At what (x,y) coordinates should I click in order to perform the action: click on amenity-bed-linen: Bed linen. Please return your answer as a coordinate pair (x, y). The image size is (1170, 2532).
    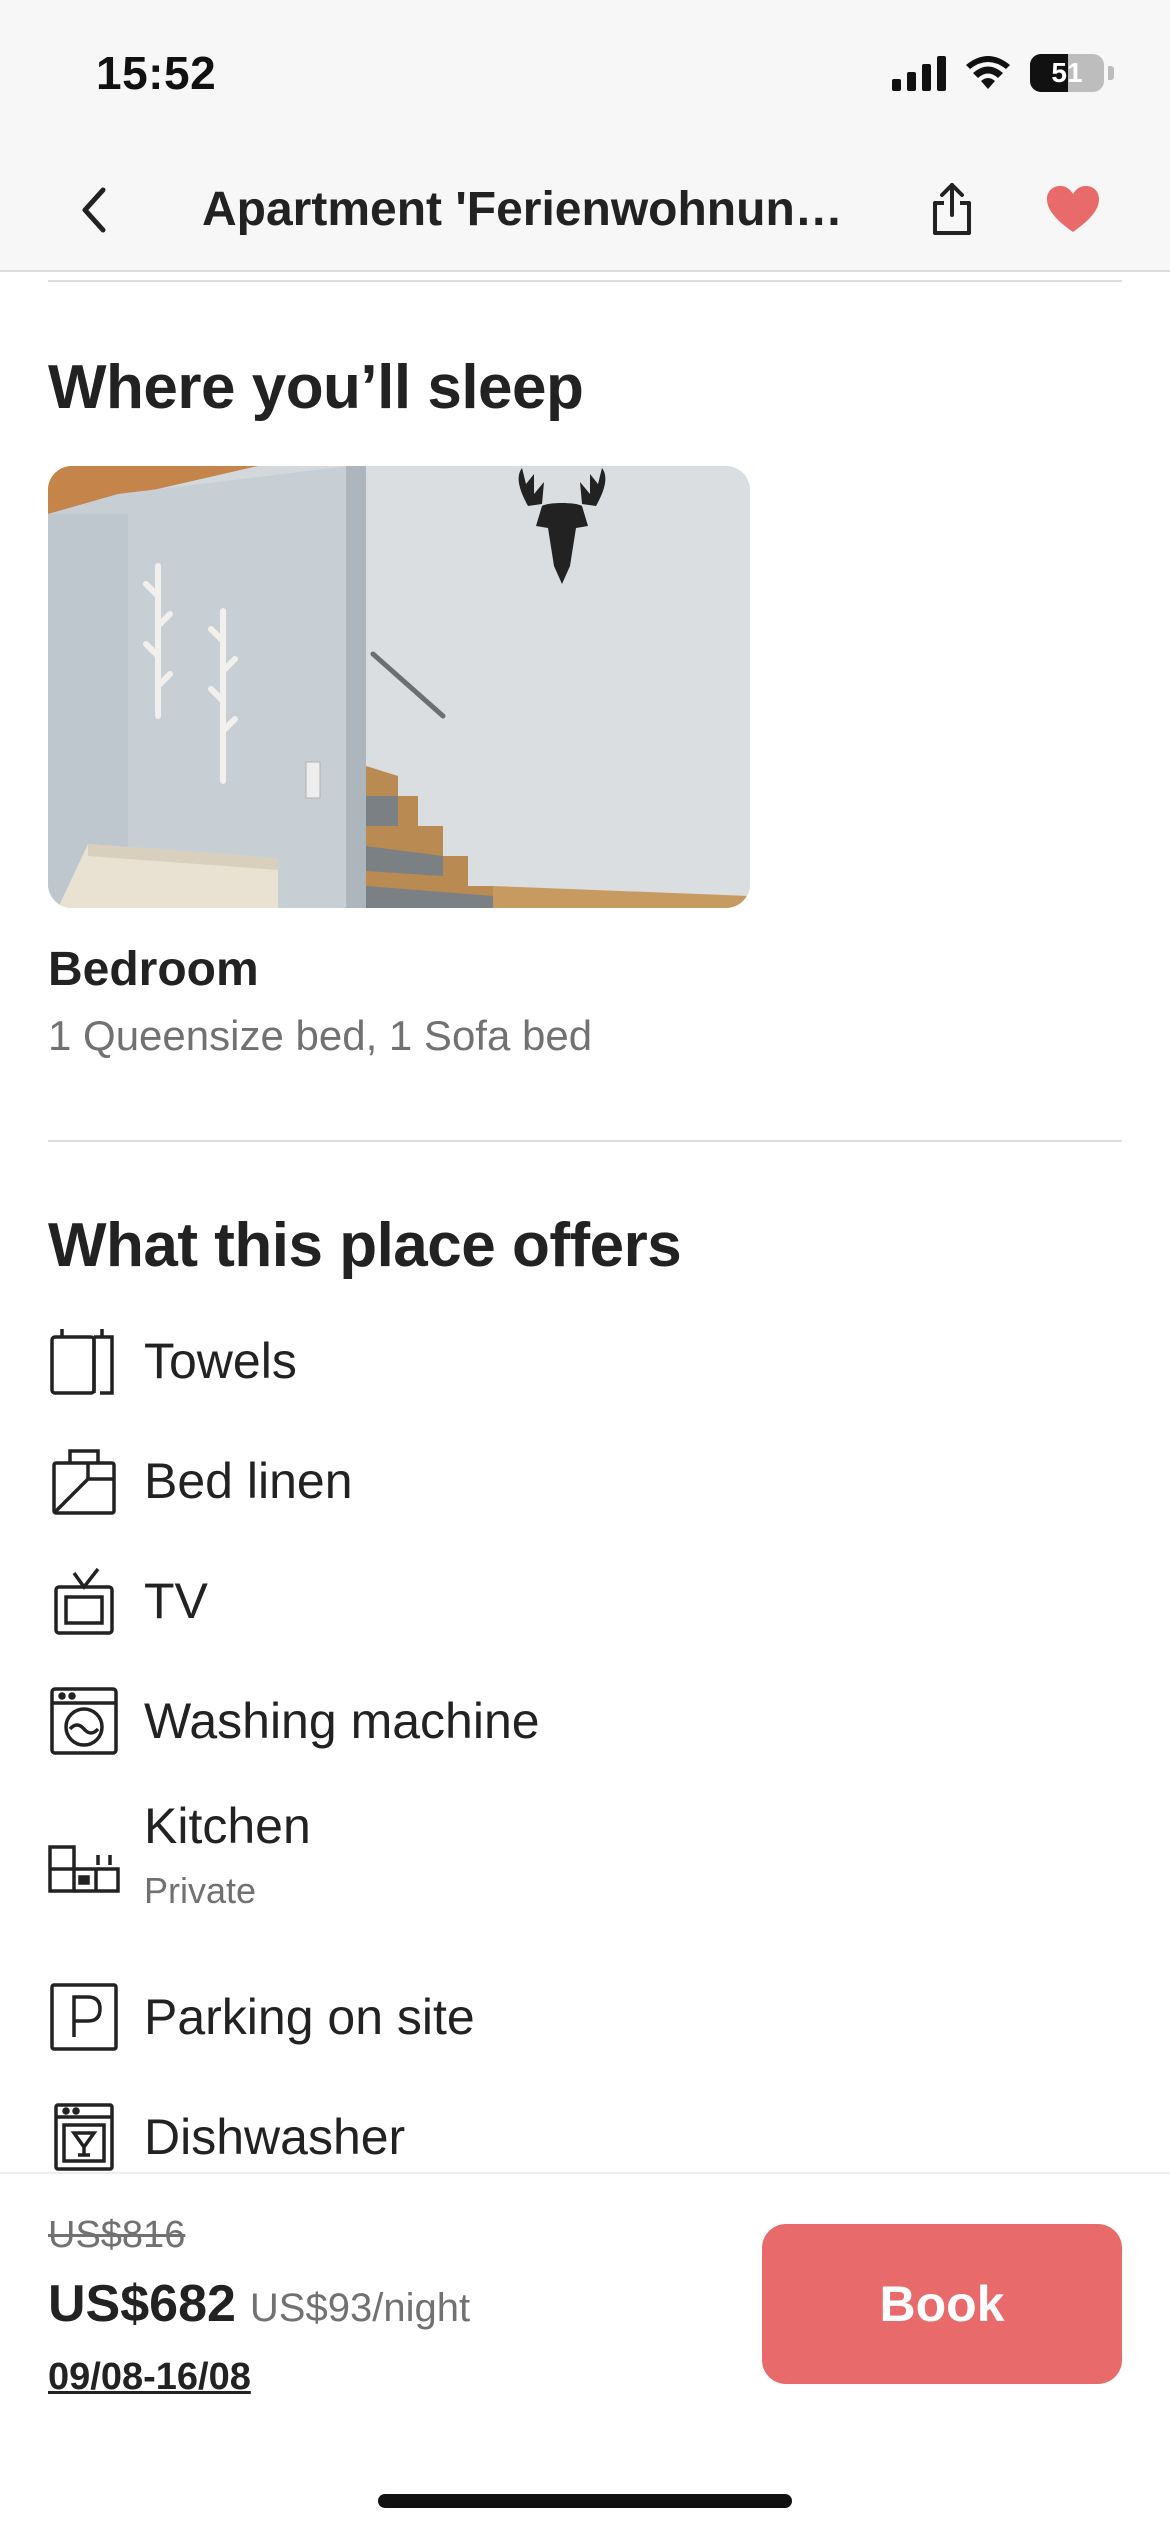
    Looking at the image, I should click on (585, 1481).